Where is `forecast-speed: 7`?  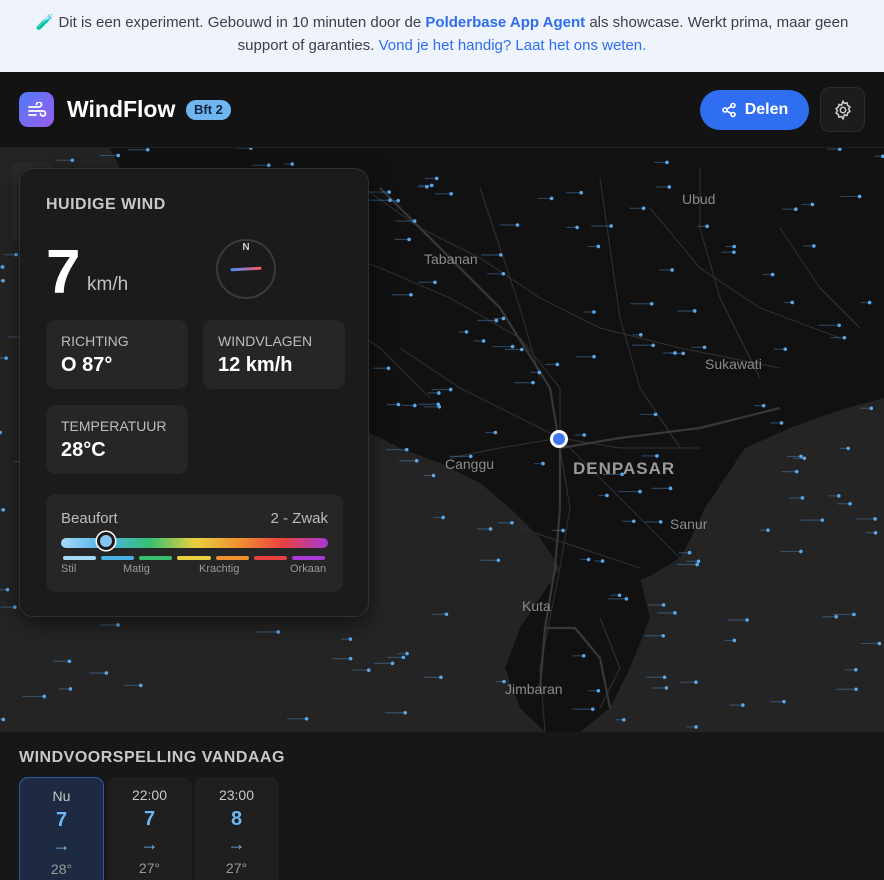 forecast-speed: 7 is located at coordinates (149, 819).